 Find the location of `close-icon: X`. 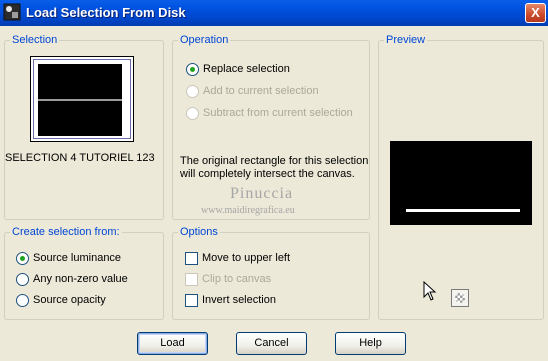

close-icon: X is located at coordinates (535, 12).